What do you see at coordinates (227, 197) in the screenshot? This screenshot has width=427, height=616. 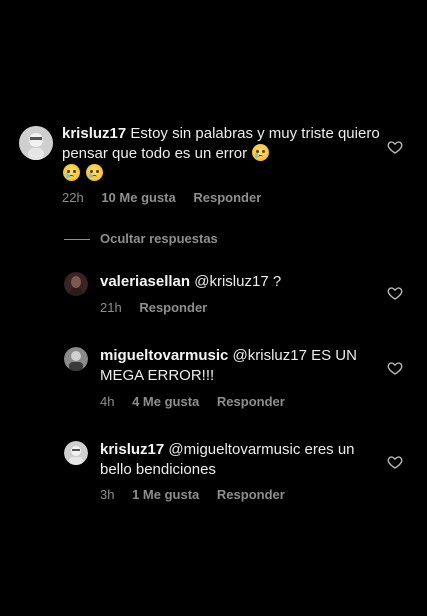 I see `comment-reply-button: Responder` at bounding box center [227, 197].